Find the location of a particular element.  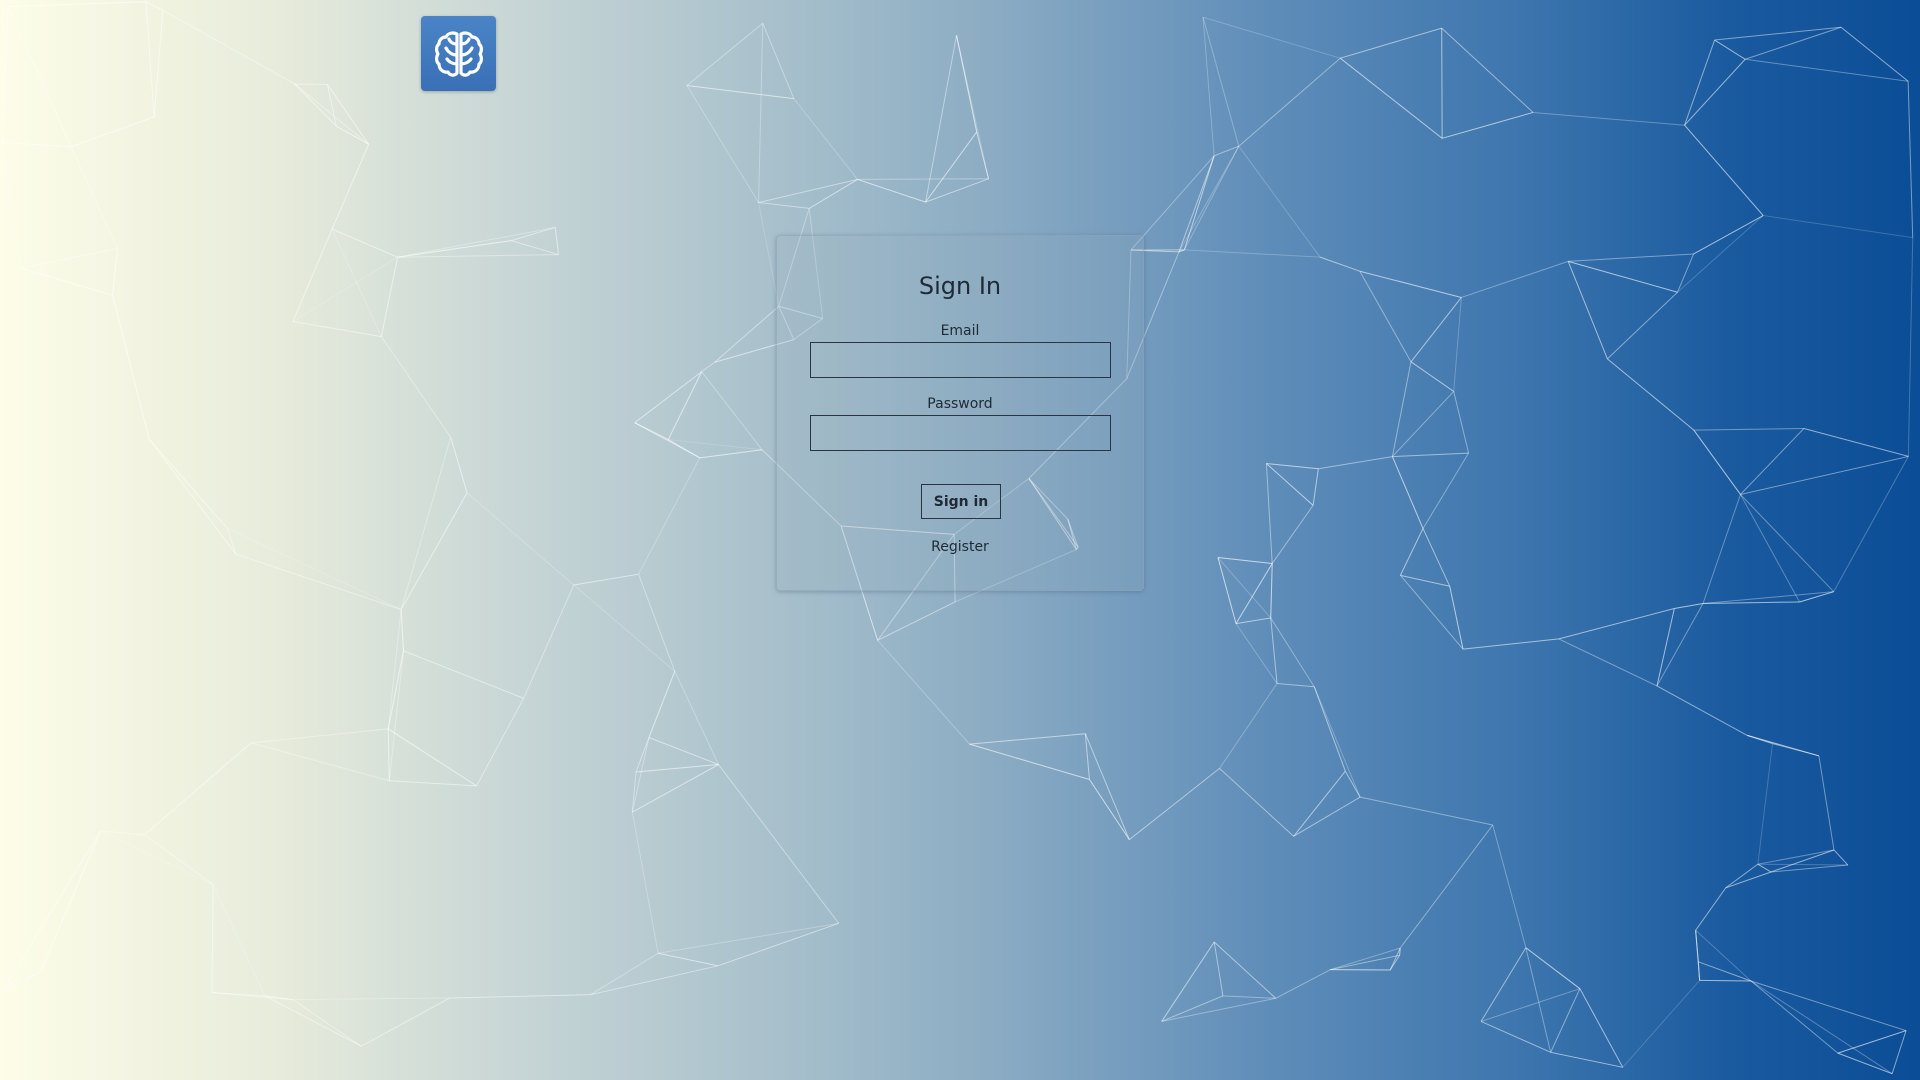

email-field is located at coordinates (960, 360).